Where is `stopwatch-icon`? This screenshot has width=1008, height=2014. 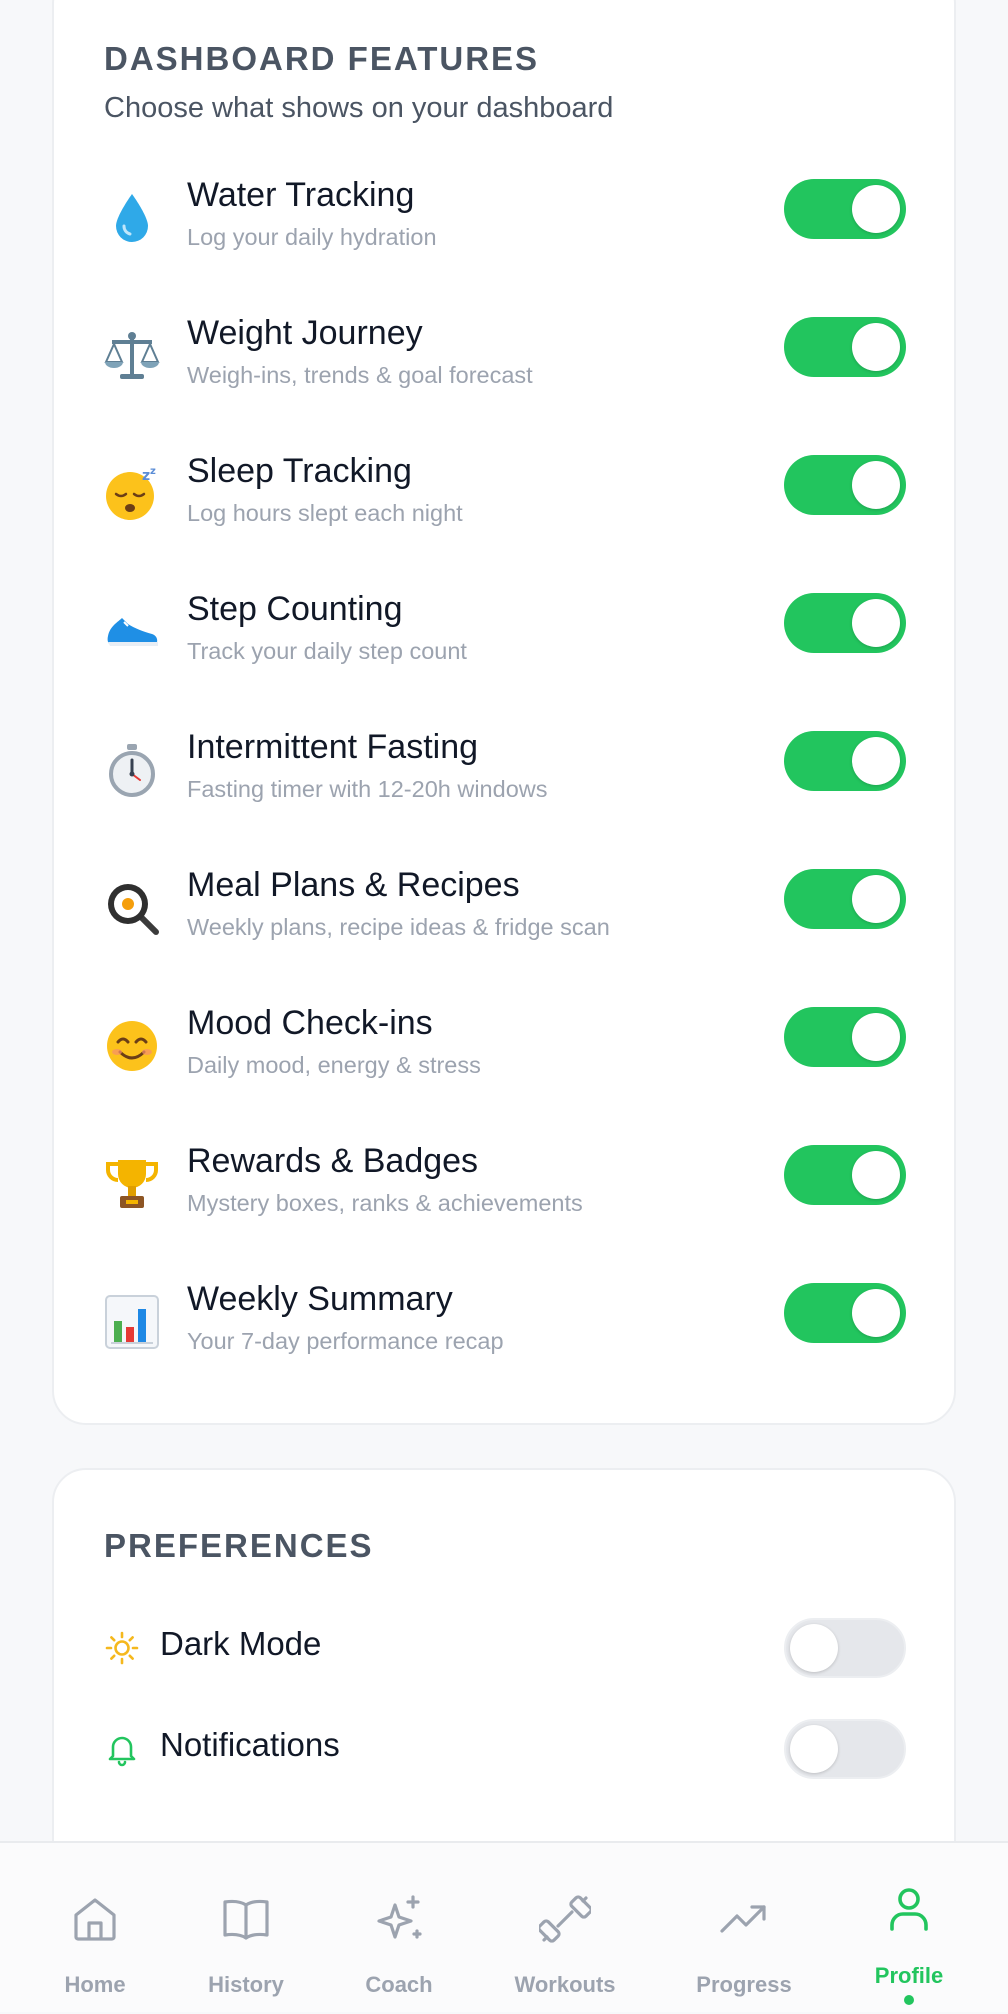 stopwatch-icon is located at coordinates (132, 770).